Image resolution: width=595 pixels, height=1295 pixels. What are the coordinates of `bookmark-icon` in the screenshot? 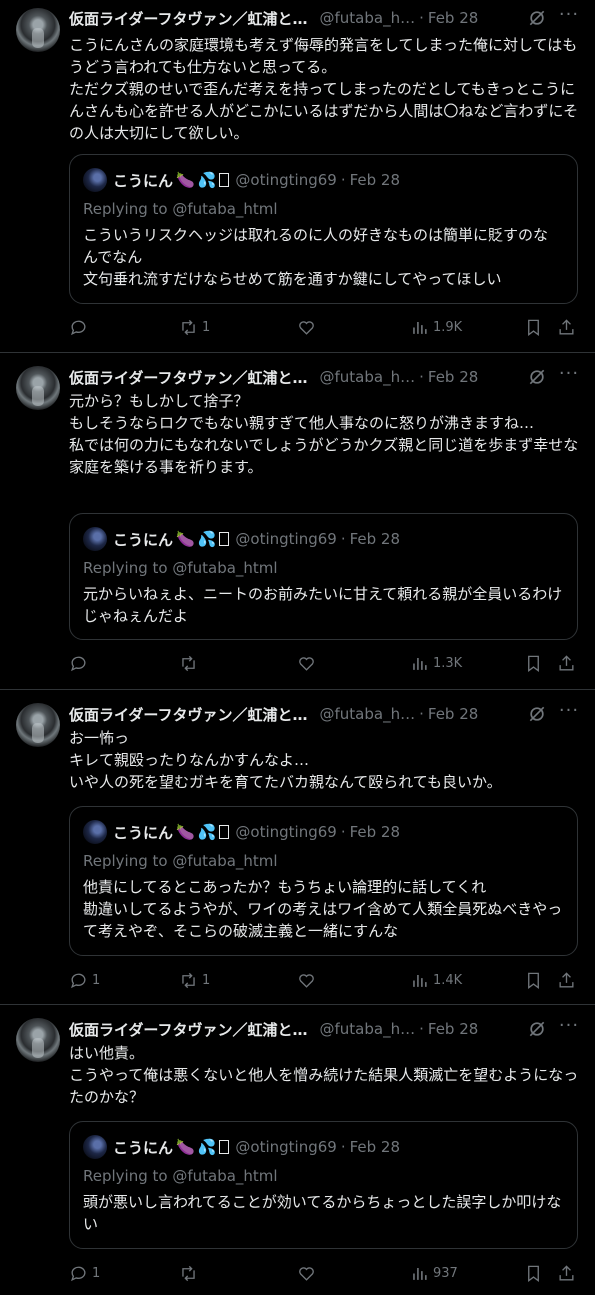 It's located at (533, 1273).